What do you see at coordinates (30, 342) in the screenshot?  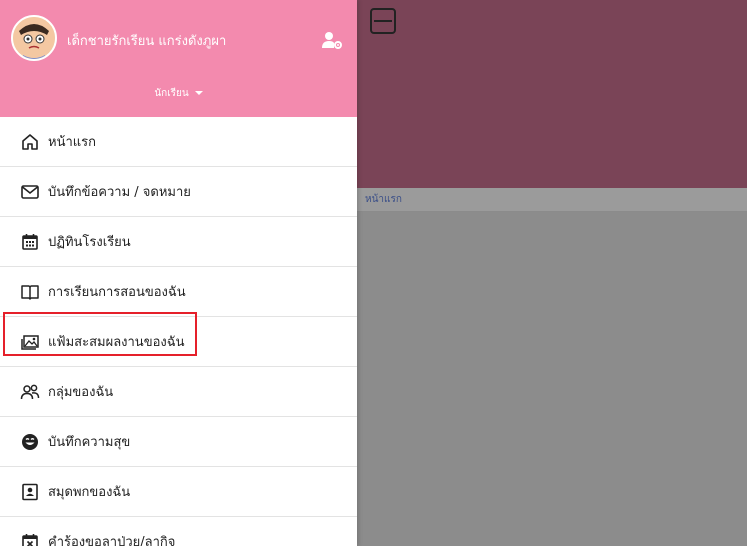 I see `portfolio-image-icon` at bounding box center [30, 342].